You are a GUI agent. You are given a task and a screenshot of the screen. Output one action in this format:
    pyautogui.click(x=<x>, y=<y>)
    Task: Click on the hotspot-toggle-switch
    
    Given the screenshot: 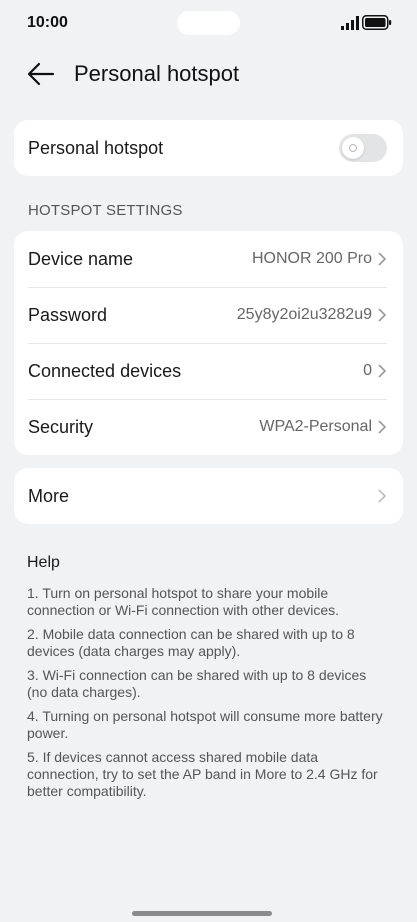 What is the action you would take?
    pyautogui.click(x=363, y=148)
    